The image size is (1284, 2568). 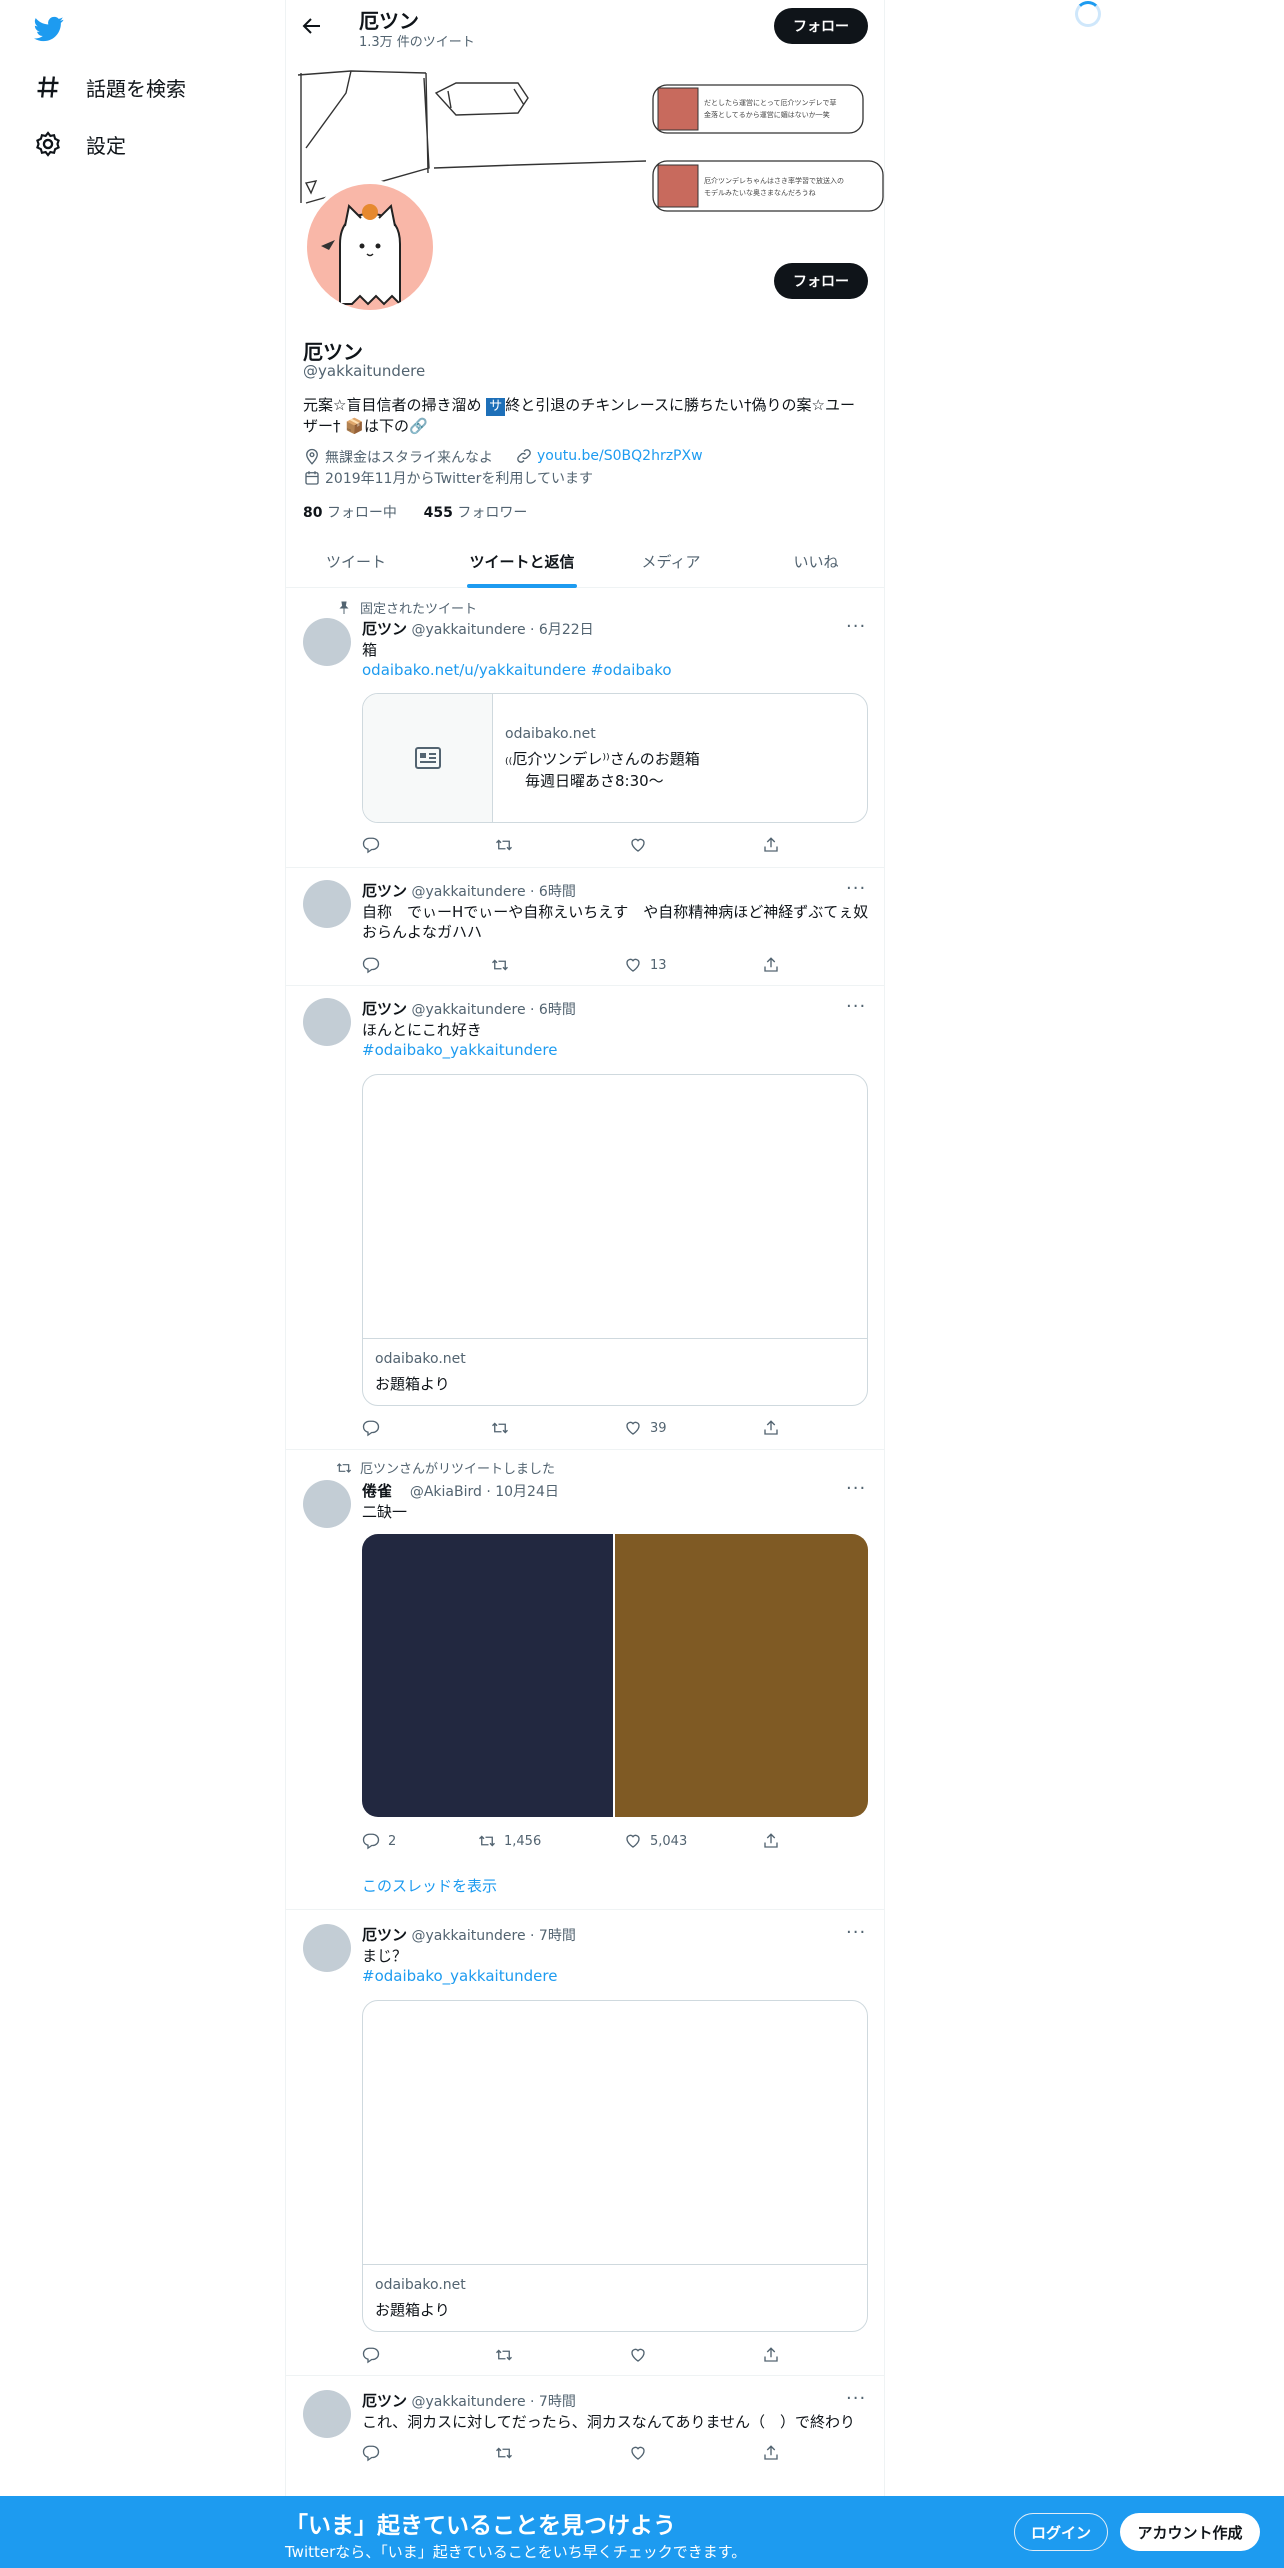 I want to click on tab-media: メディア, so click(x=671, y=561).